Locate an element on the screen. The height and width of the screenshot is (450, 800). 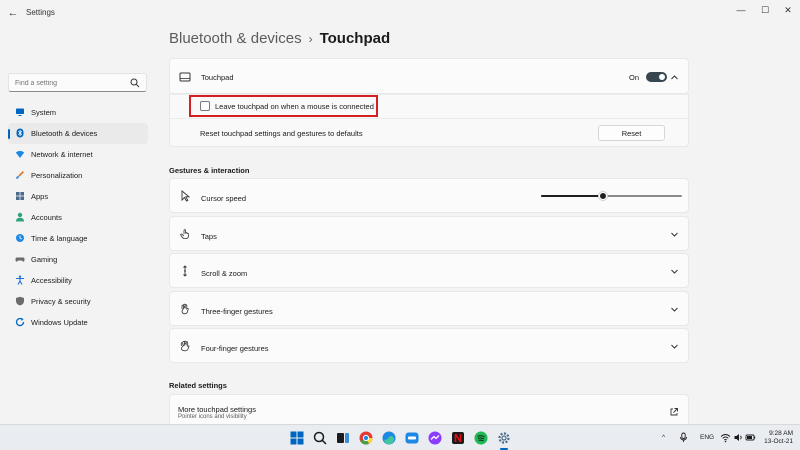
scroll-icon is located at coordinates (185, 271).